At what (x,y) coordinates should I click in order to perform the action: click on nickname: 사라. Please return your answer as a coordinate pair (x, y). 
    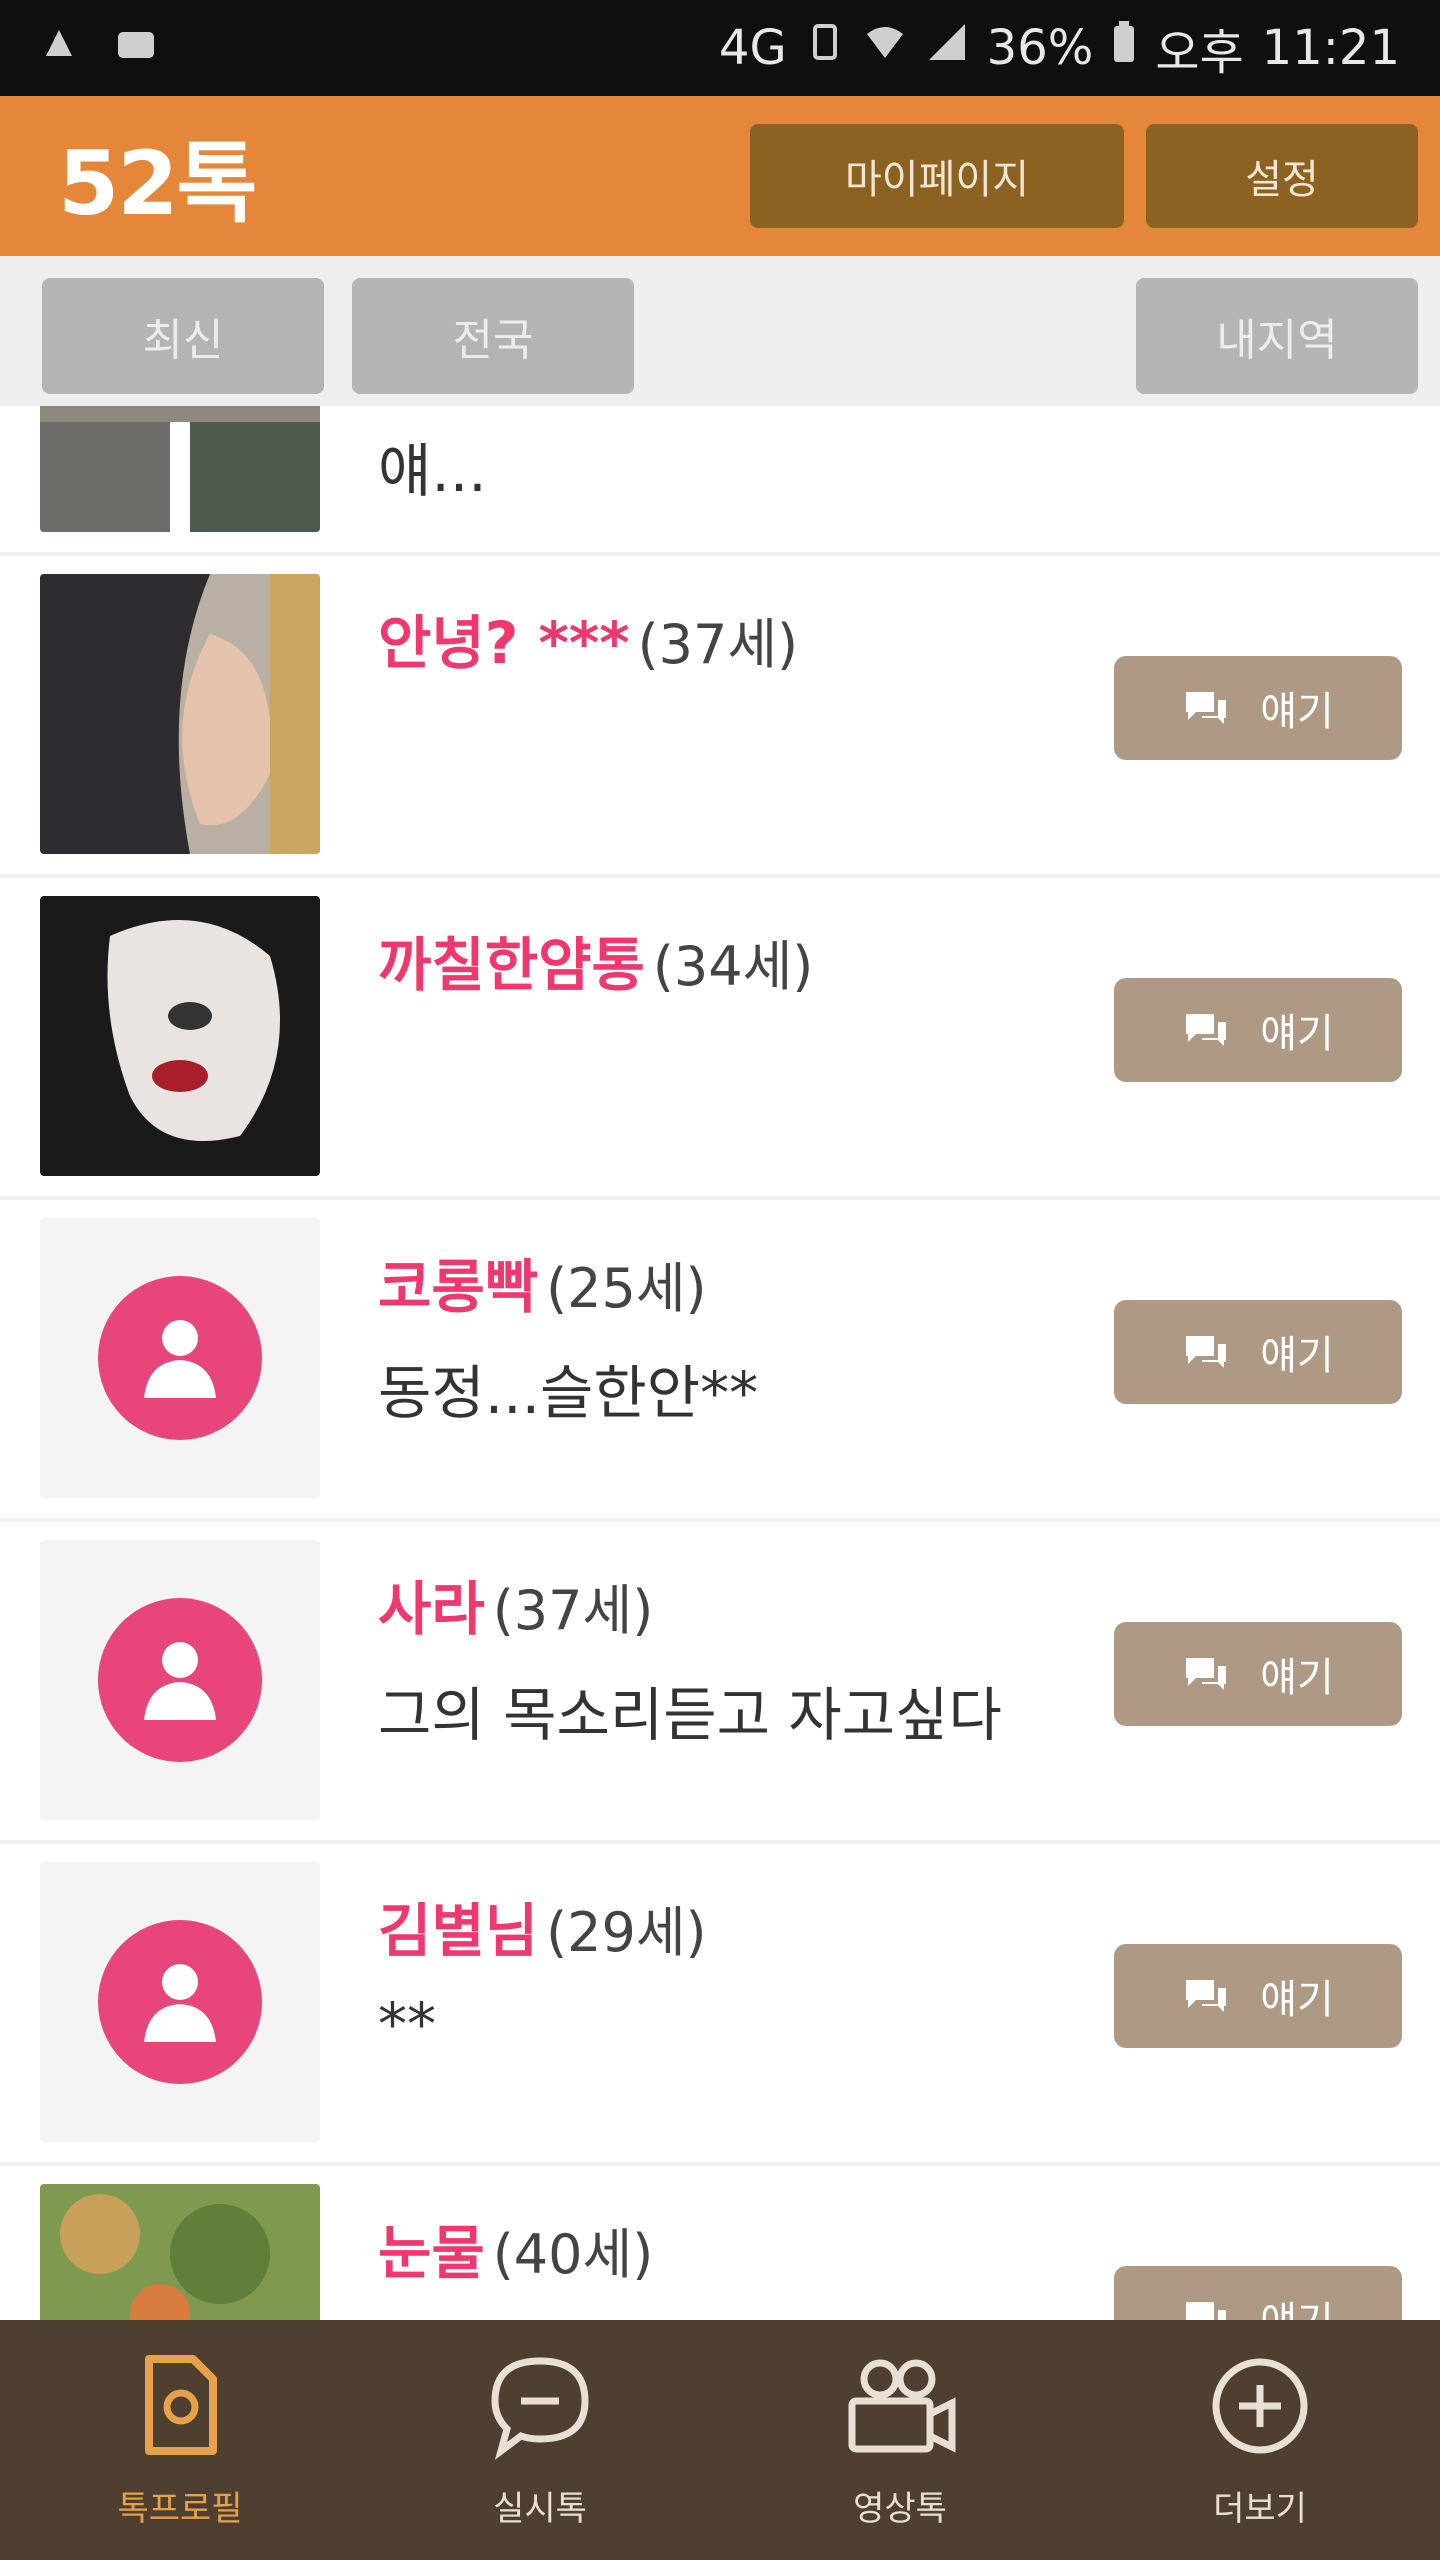
    Looking at the image, I should click on (431, 1609).